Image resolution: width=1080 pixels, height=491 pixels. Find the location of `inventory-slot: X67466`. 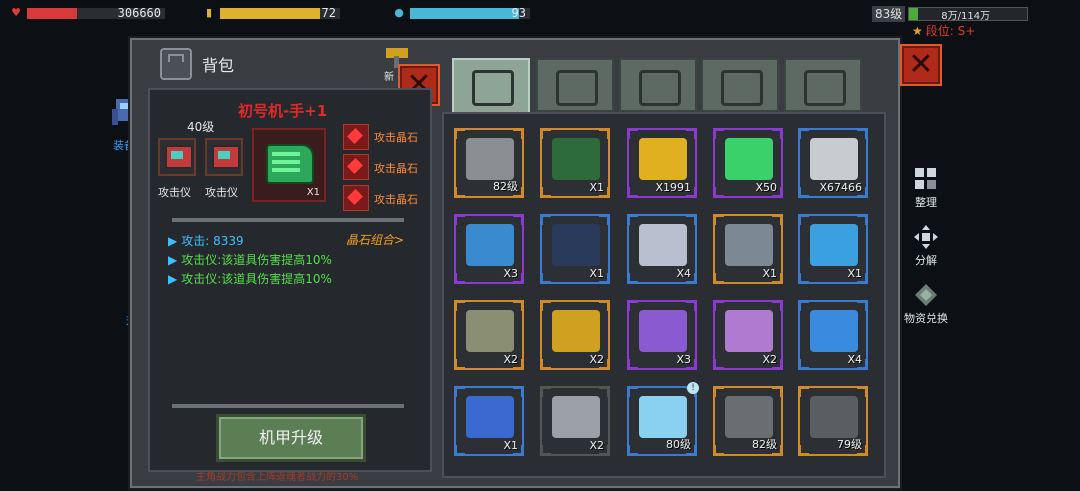

inventory-slot: X67466 is located at coordinates (833, 163).